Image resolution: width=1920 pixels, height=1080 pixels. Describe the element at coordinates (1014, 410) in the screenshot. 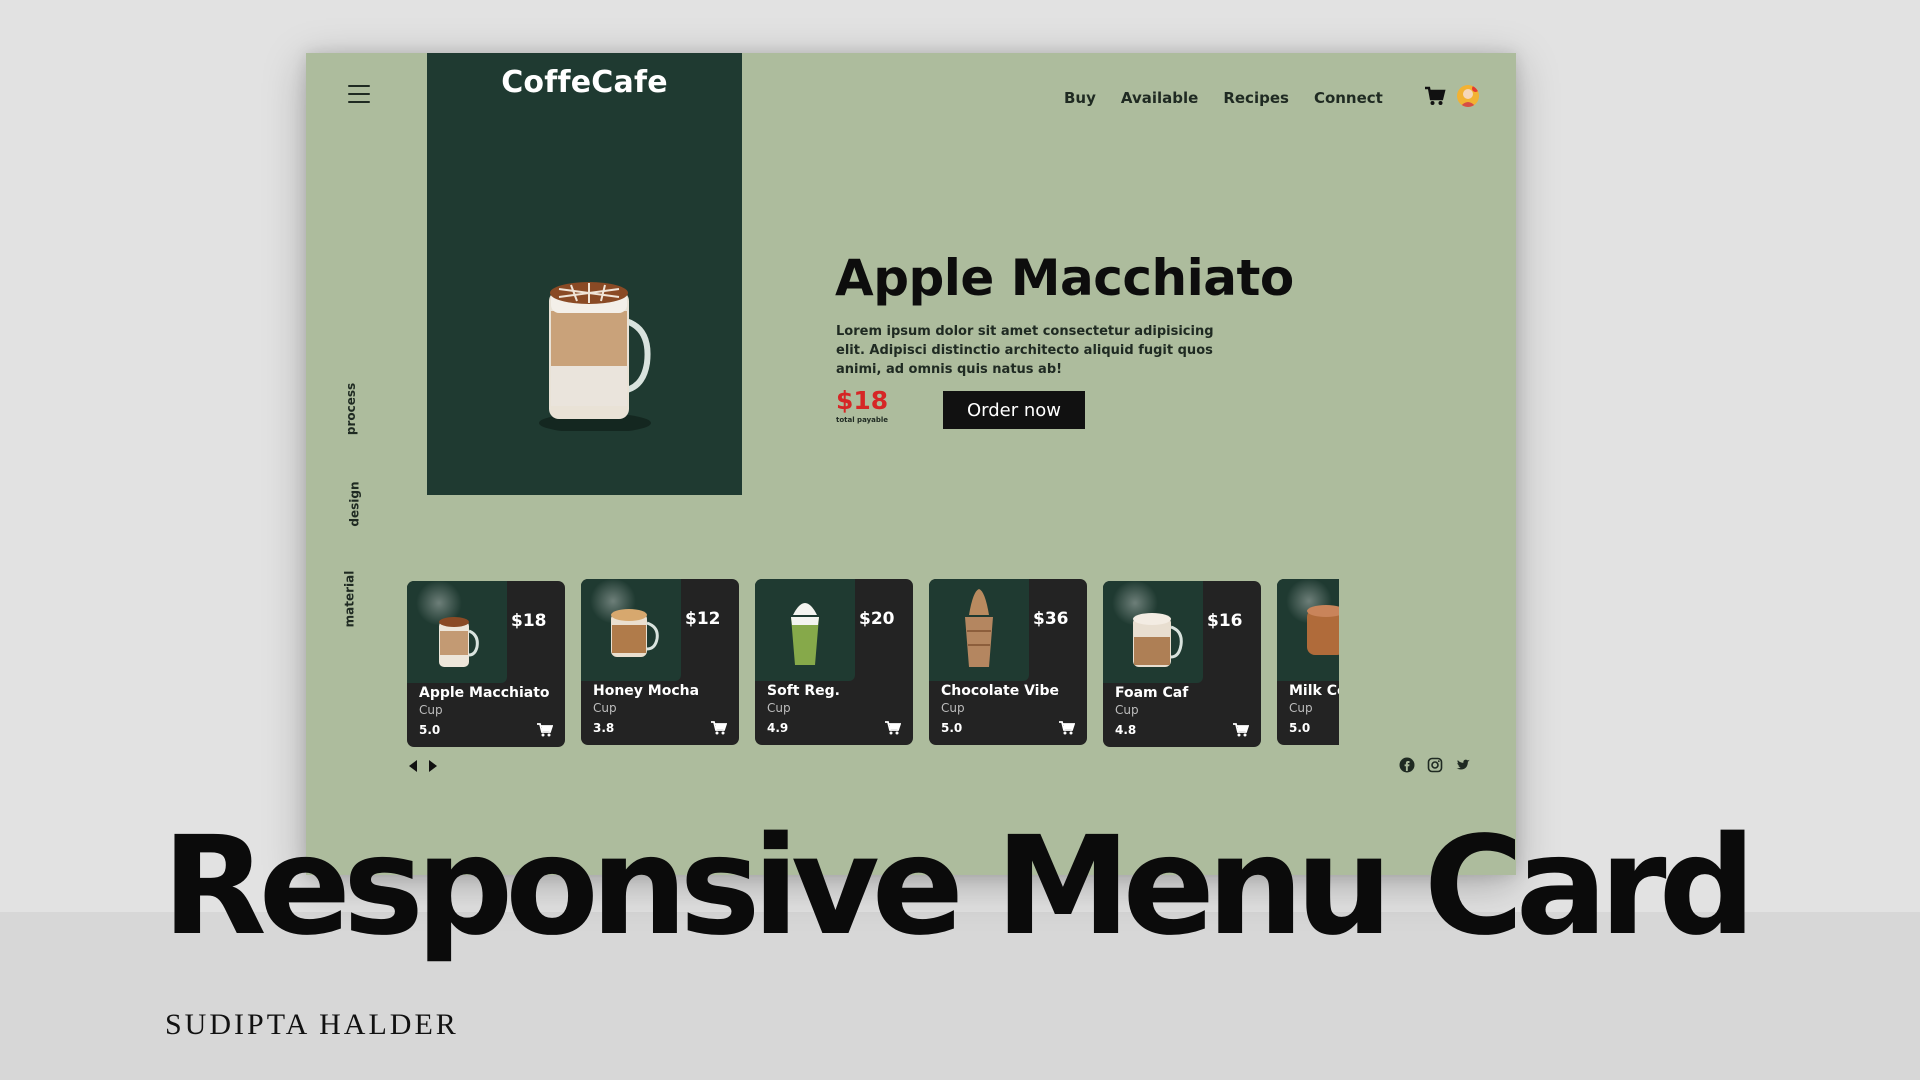

I see `order-now-button: Order now` at that location.